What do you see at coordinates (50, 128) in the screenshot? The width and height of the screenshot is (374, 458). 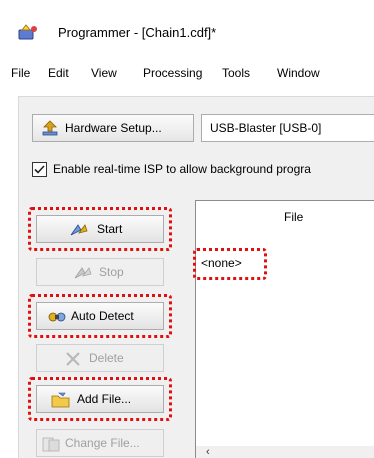 I see `hardware-setup-icon` at bounding box center [50, 128].